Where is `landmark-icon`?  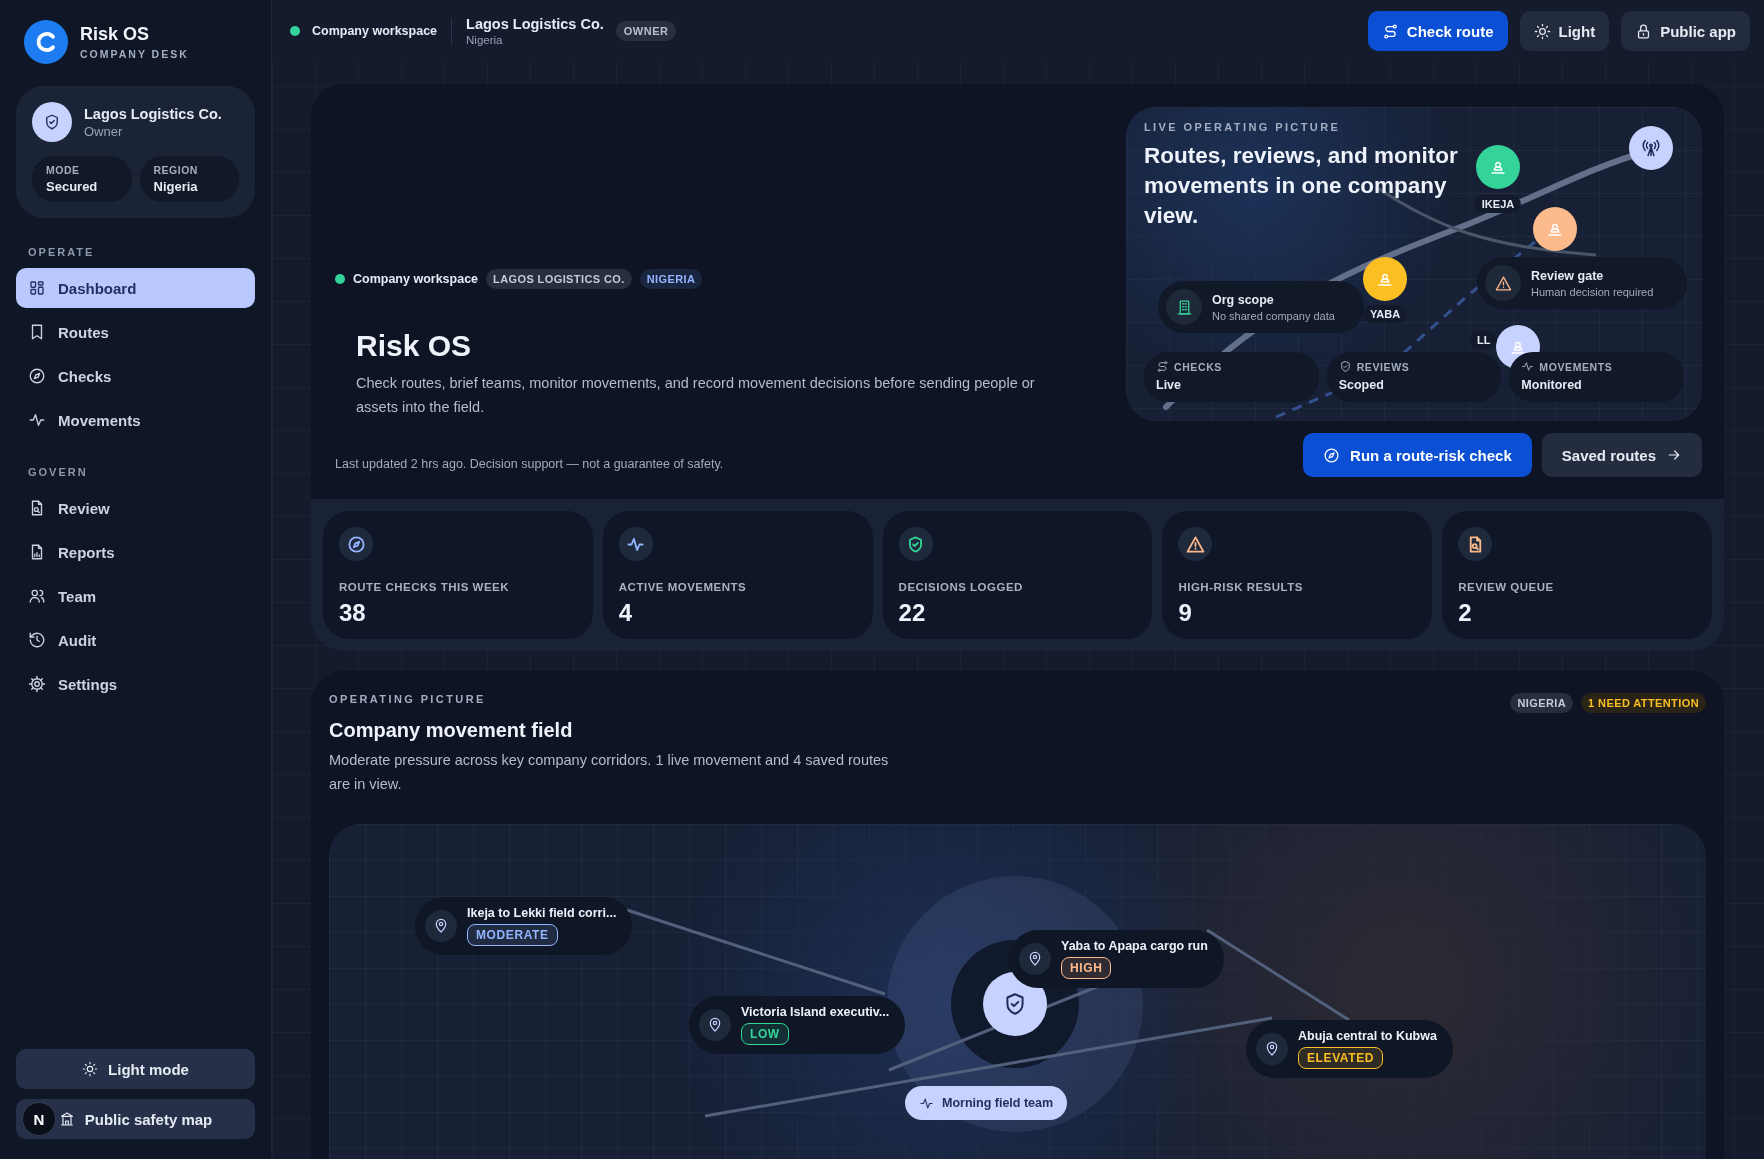
landmark-icon is located at coordinates (66, 1119).